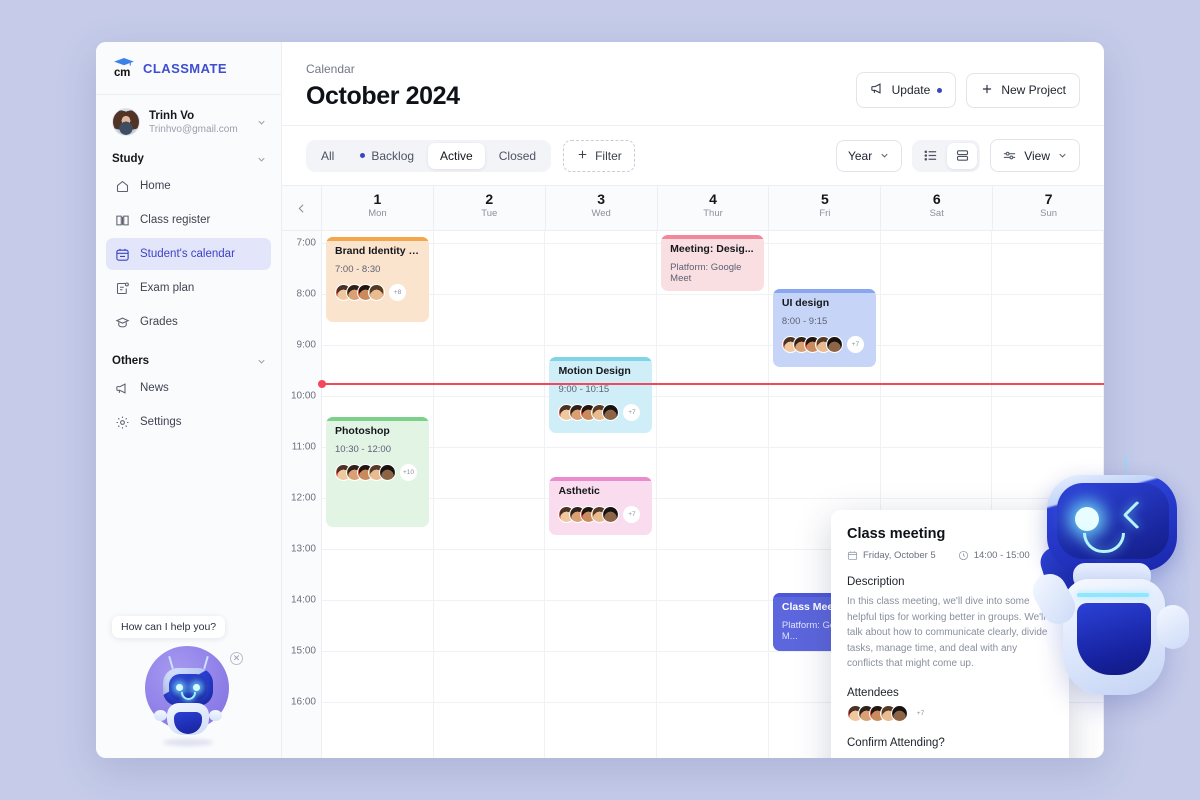 This screenshot has height=800, width=1200. Describe the element at coordinates (855, 344) in the screenshot. I see `attendee-overflow-count: +7` at that location.